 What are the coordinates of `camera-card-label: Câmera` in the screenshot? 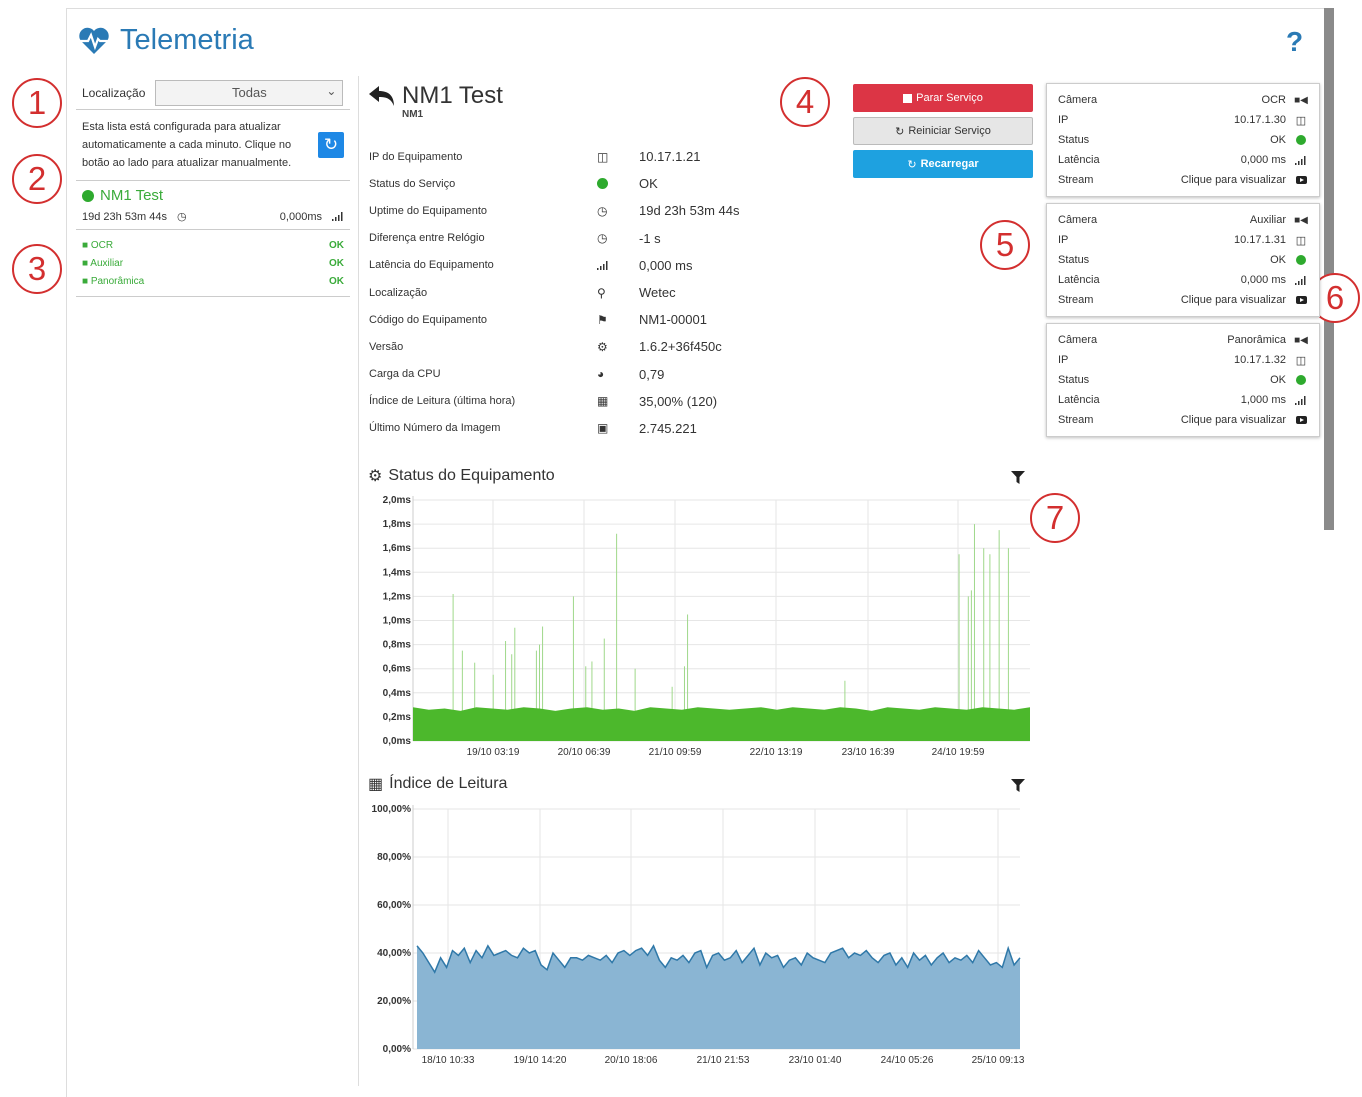 It's located at (1078, 100).